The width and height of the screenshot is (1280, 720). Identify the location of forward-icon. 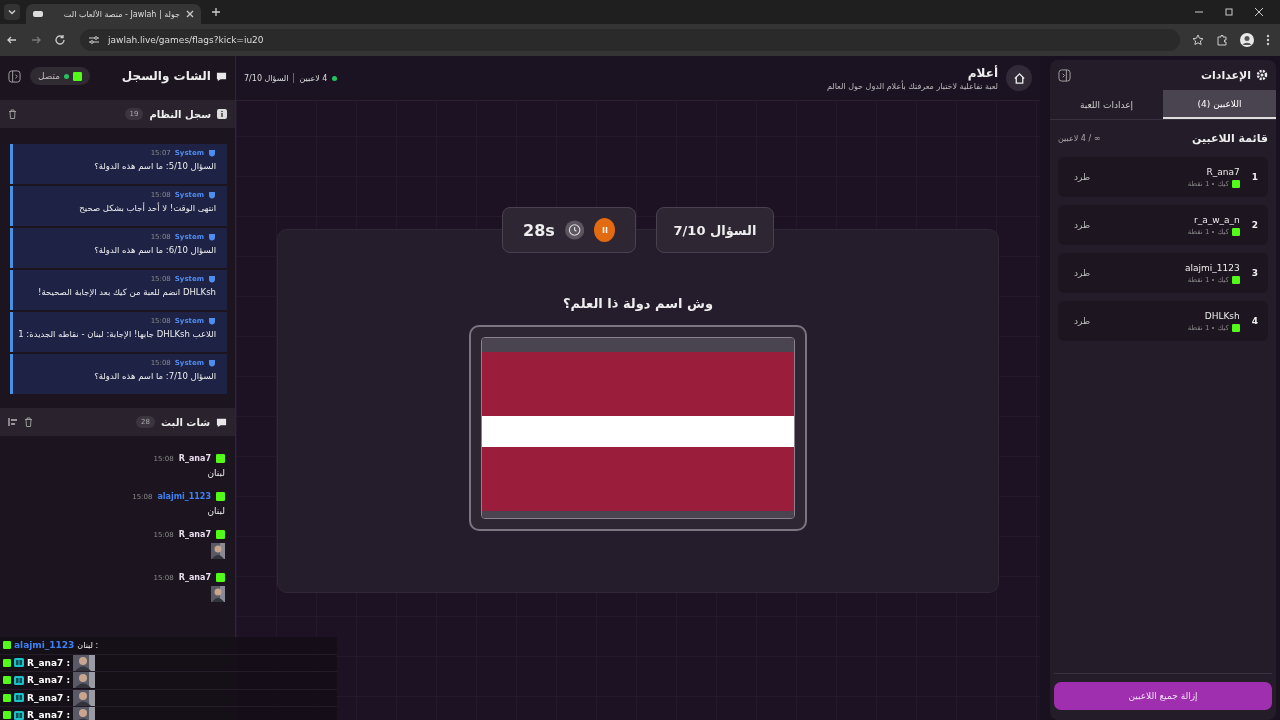
(36, 40).